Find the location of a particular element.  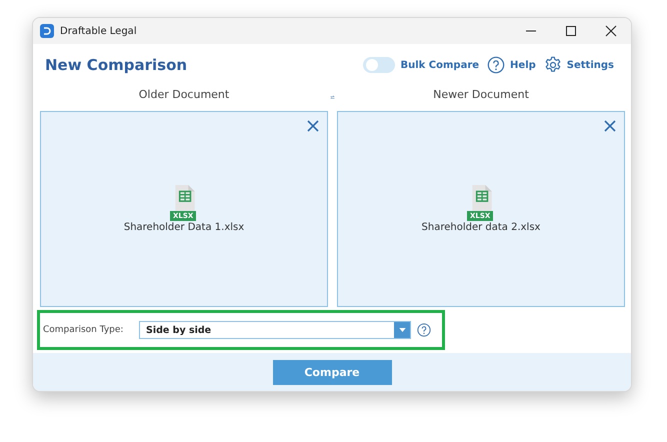

page-title: New Comparison is located at coordinates (116, 65).